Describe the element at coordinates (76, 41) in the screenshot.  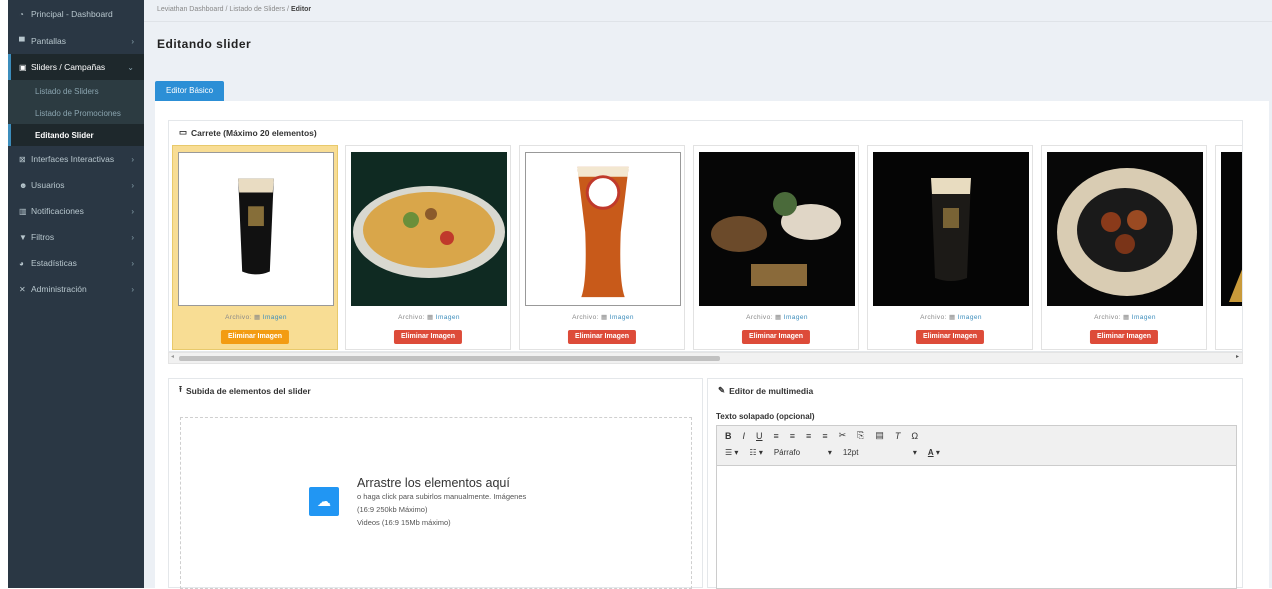
I see `sidebar-item-pantallas: ▀ Pantallas ›` at that location.